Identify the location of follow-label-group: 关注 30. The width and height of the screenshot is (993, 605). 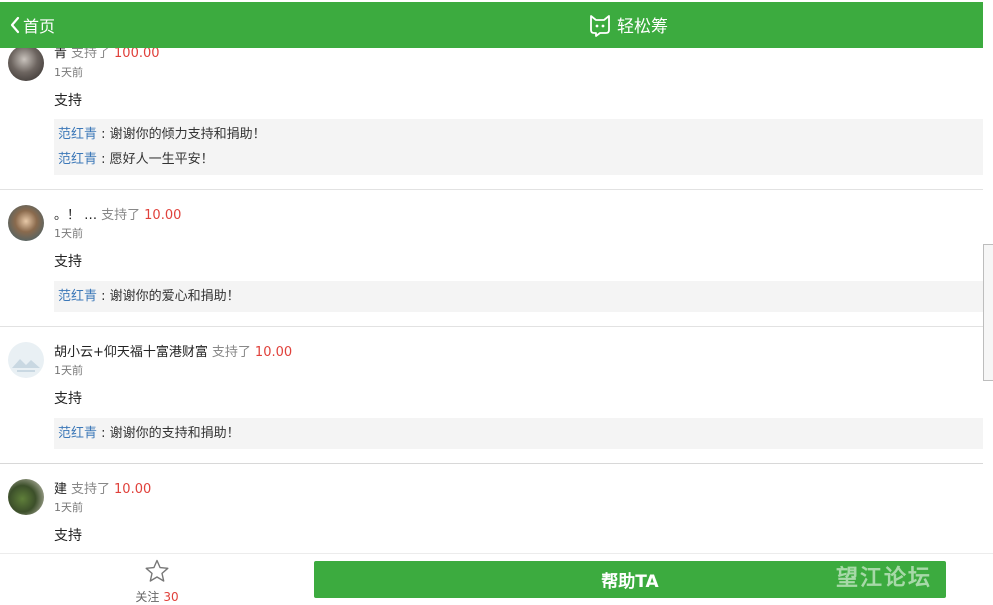
(157, 596).